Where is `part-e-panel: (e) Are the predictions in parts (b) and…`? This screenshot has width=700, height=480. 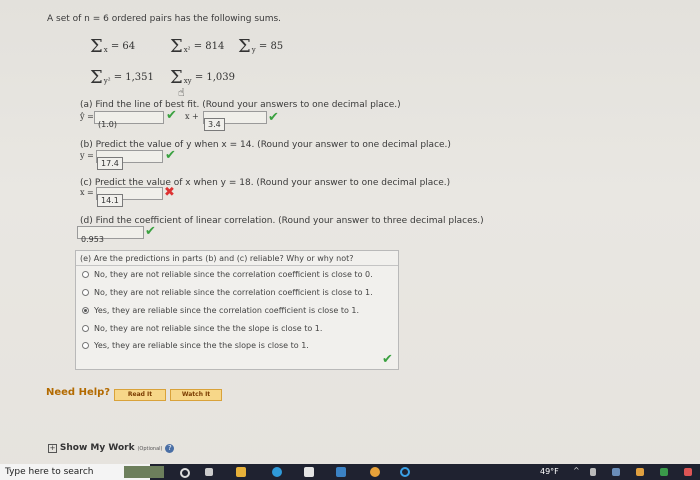 part-e-panel: (e) Are the predictions in parts (b) and… is located at coordinates (237, 310).